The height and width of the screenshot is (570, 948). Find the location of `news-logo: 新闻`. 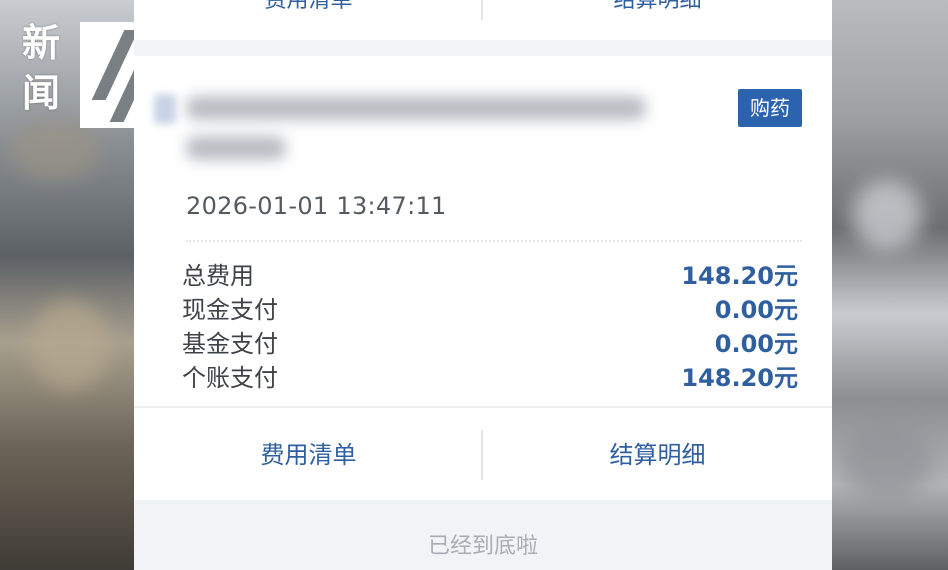

news-logo: 新闻 is located at coordinates (89, 74).